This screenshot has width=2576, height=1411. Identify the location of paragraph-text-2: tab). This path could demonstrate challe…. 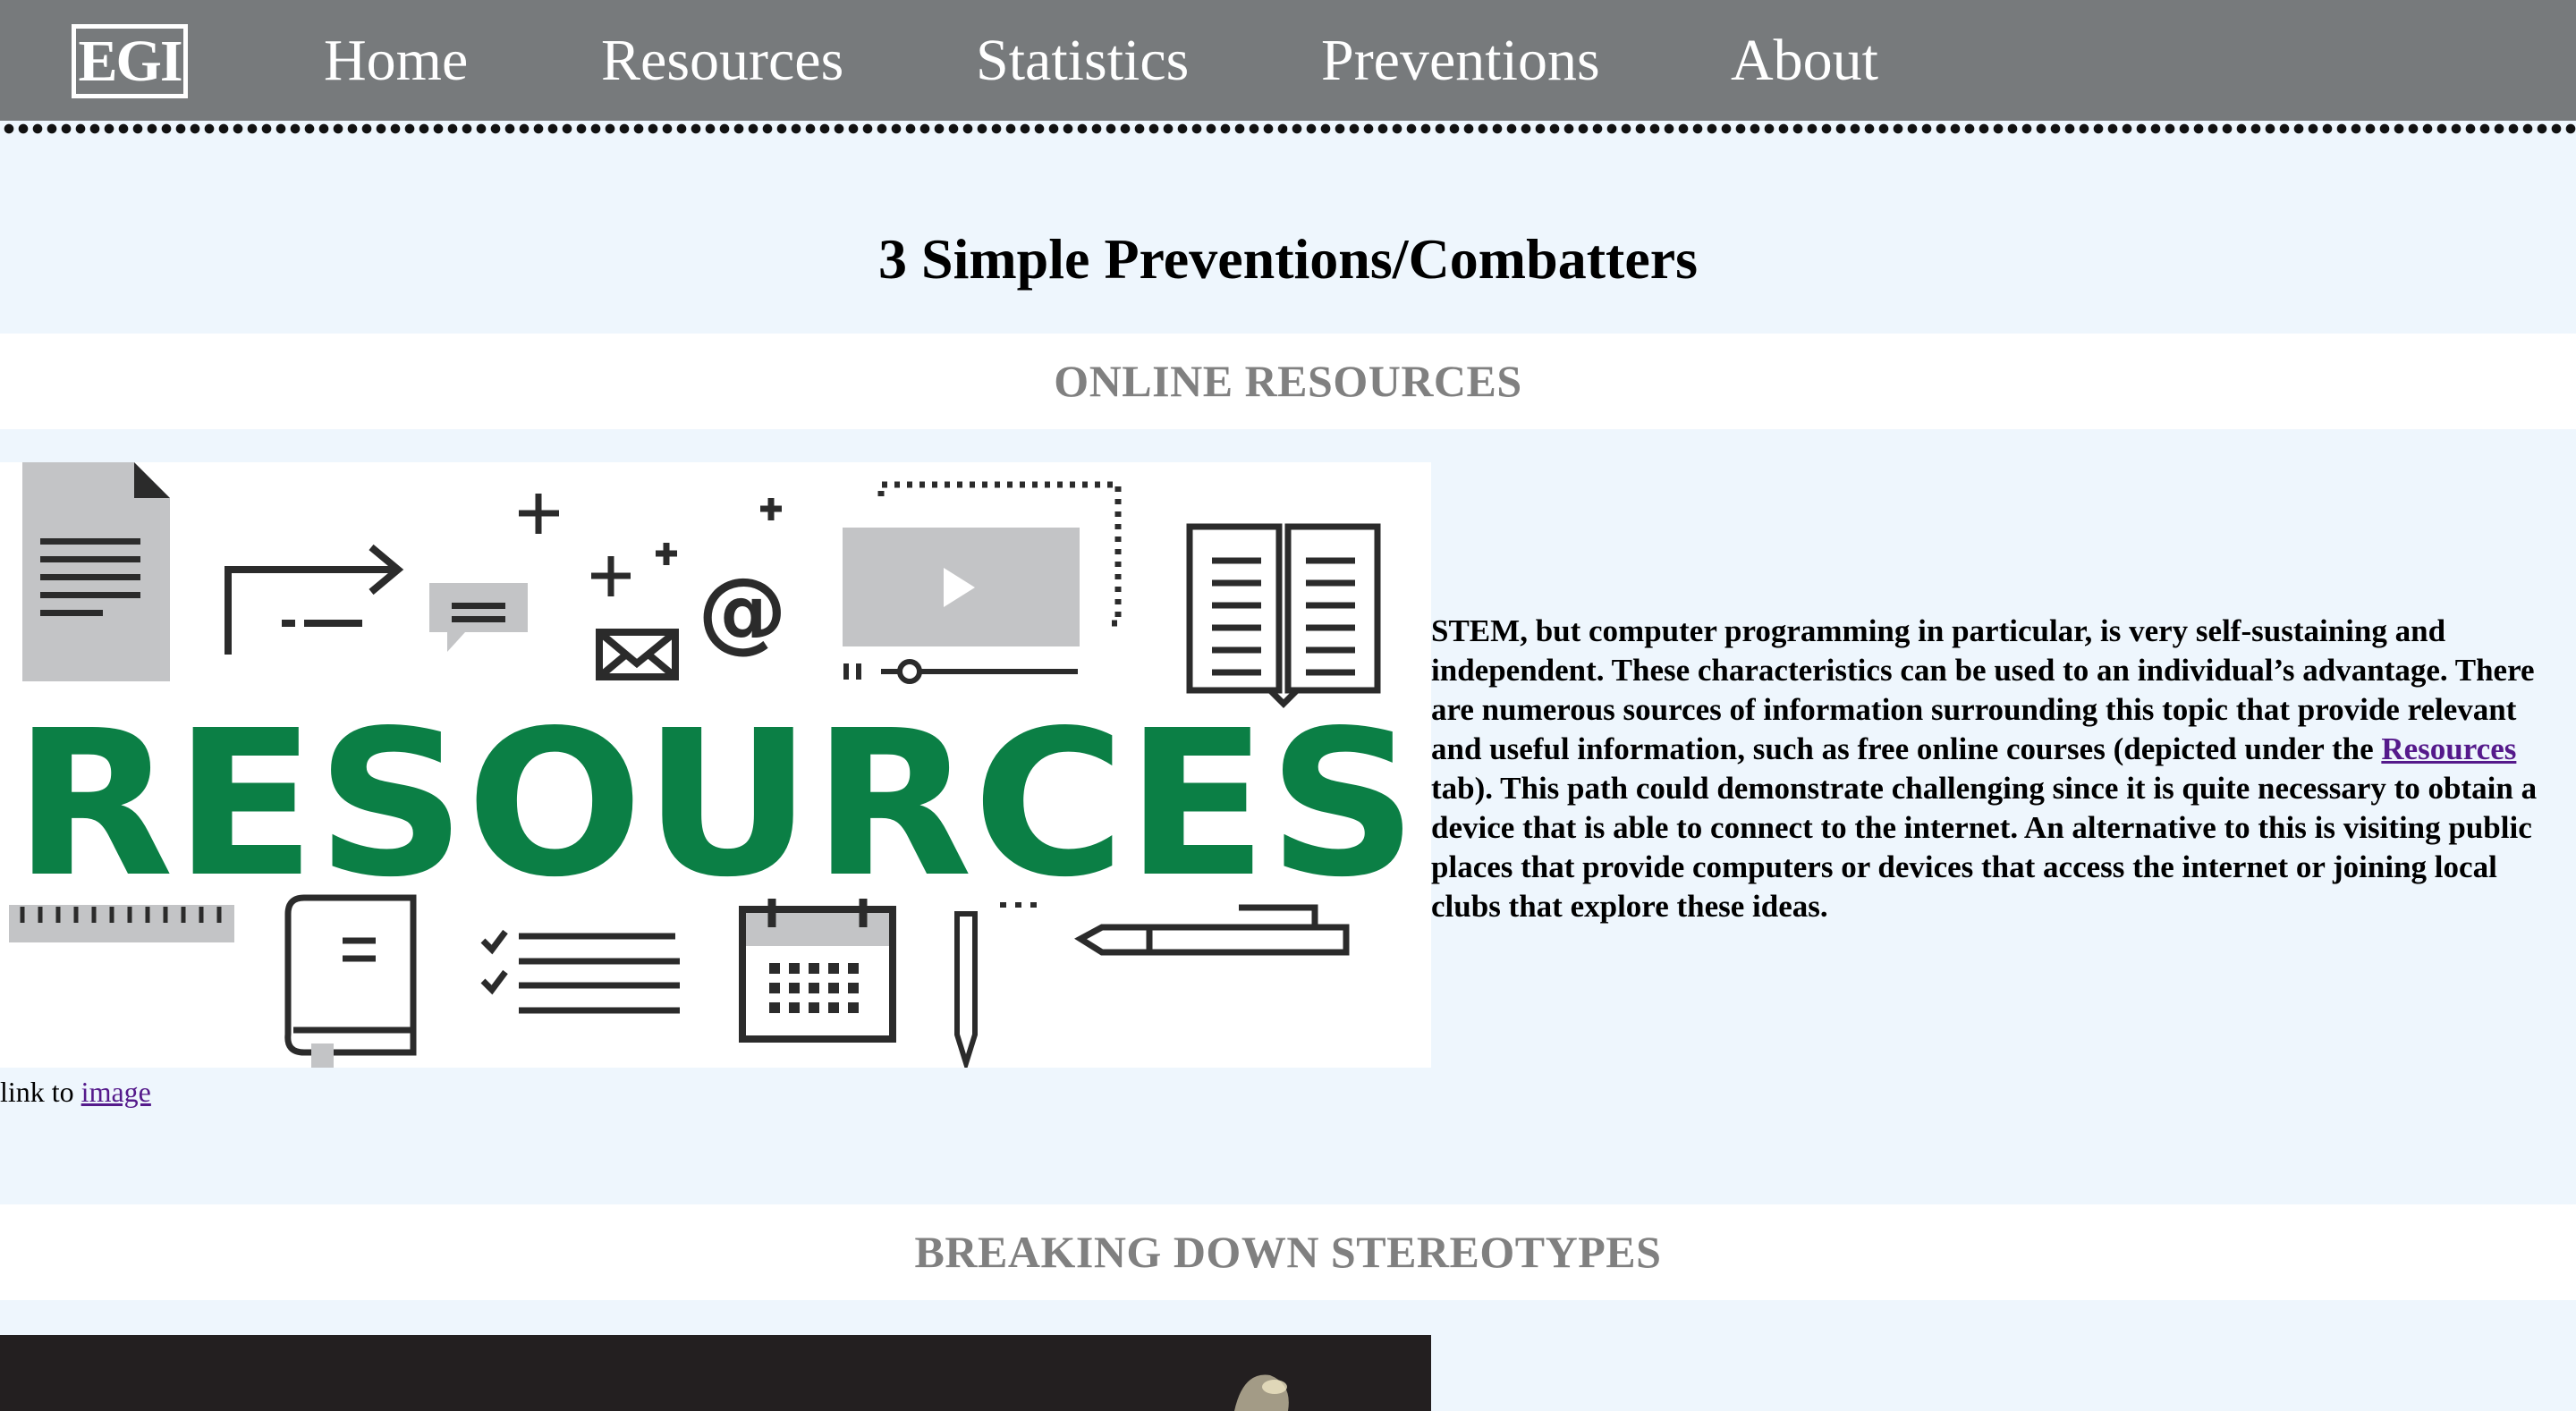
(1984, 848).